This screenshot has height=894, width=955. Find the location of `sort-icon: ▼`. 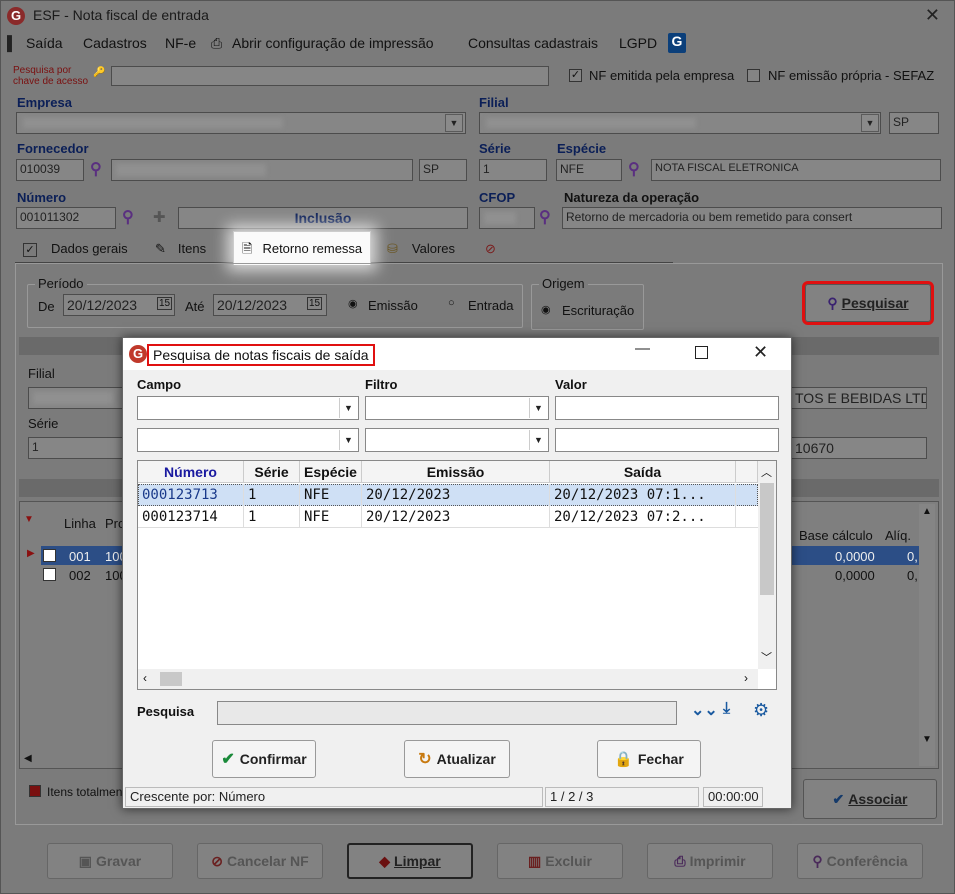

sort-icon: ▼ is located at coordinates (29, 519).